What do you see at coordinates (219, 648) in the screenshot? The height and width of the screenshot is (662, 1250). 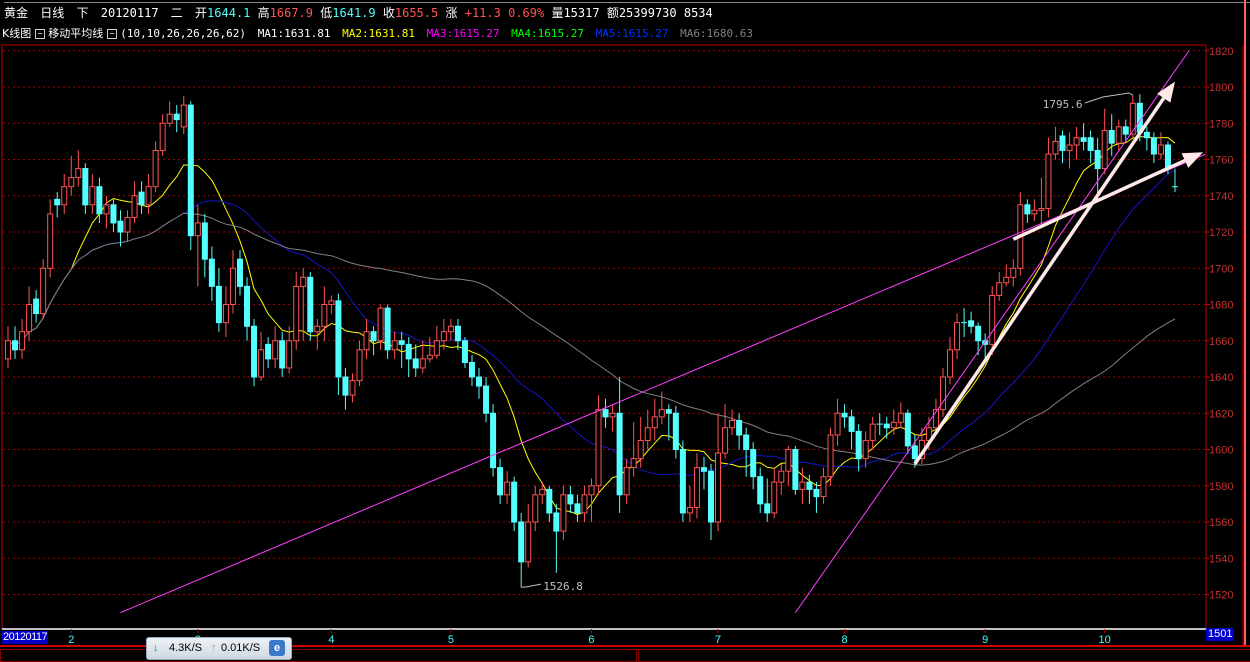 I see `network-speed-widget: ↓ 4.3K/S ↑ 0.01K/S e` at bounding box center [219, 648].